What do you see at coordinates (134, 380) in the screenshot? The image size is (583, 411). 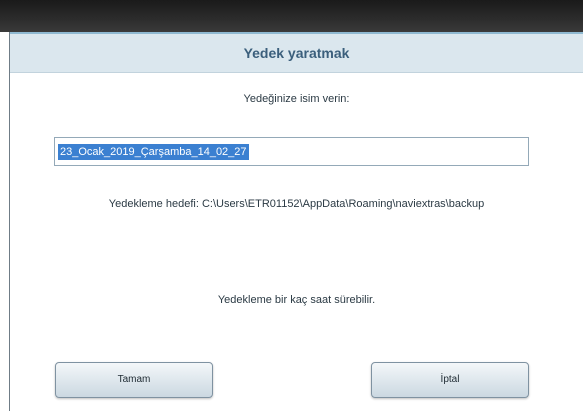 I see `ok-button: Tamam` at bounding box center [134, 380].